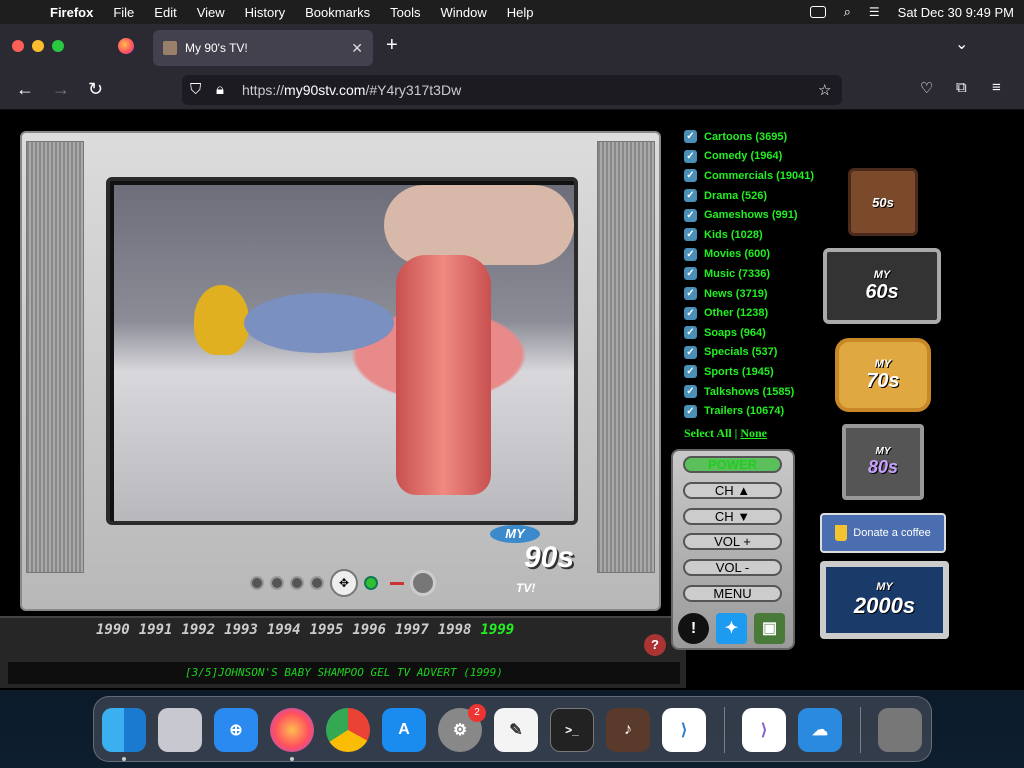 The height and width of the screenshot is (768, 1024). Describe the element at coordinates (883, 462) in the screenshot. I see `decade-80s-tv: MY 80s` at that location.